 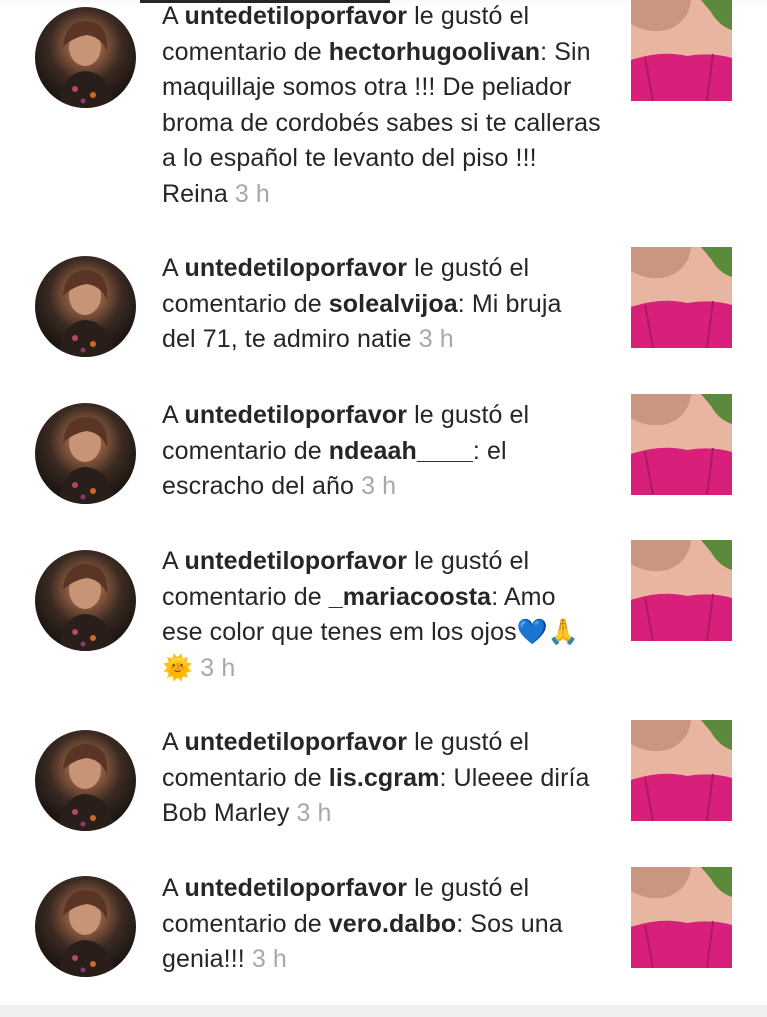 I want to click on commenter-username: lis.cgram, so click(x=384, y=778).